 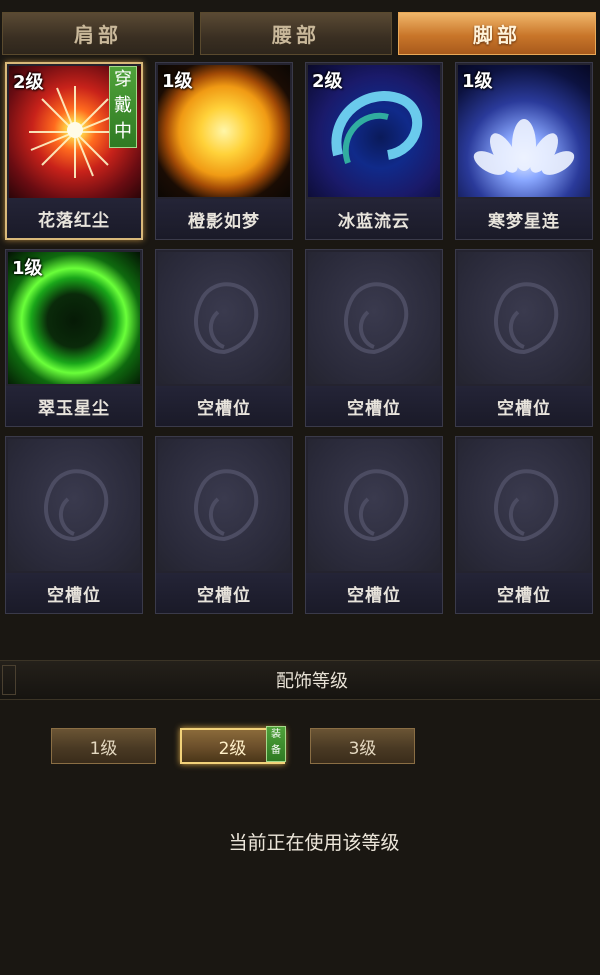 I want to click on tab-bar: 肩部 腰部 脚部, so click(x=300, y=34).